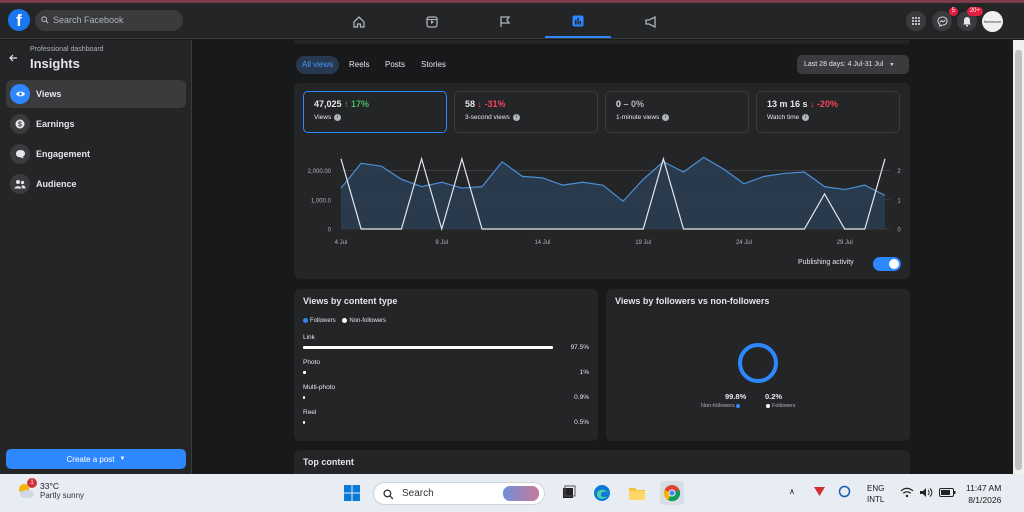 This screenshot has height=512, width=1024. What do you see at coordinates (19, 20) in the screenshot?
I see `facebook-logo-icon: f` at bounding box center [19, 20].